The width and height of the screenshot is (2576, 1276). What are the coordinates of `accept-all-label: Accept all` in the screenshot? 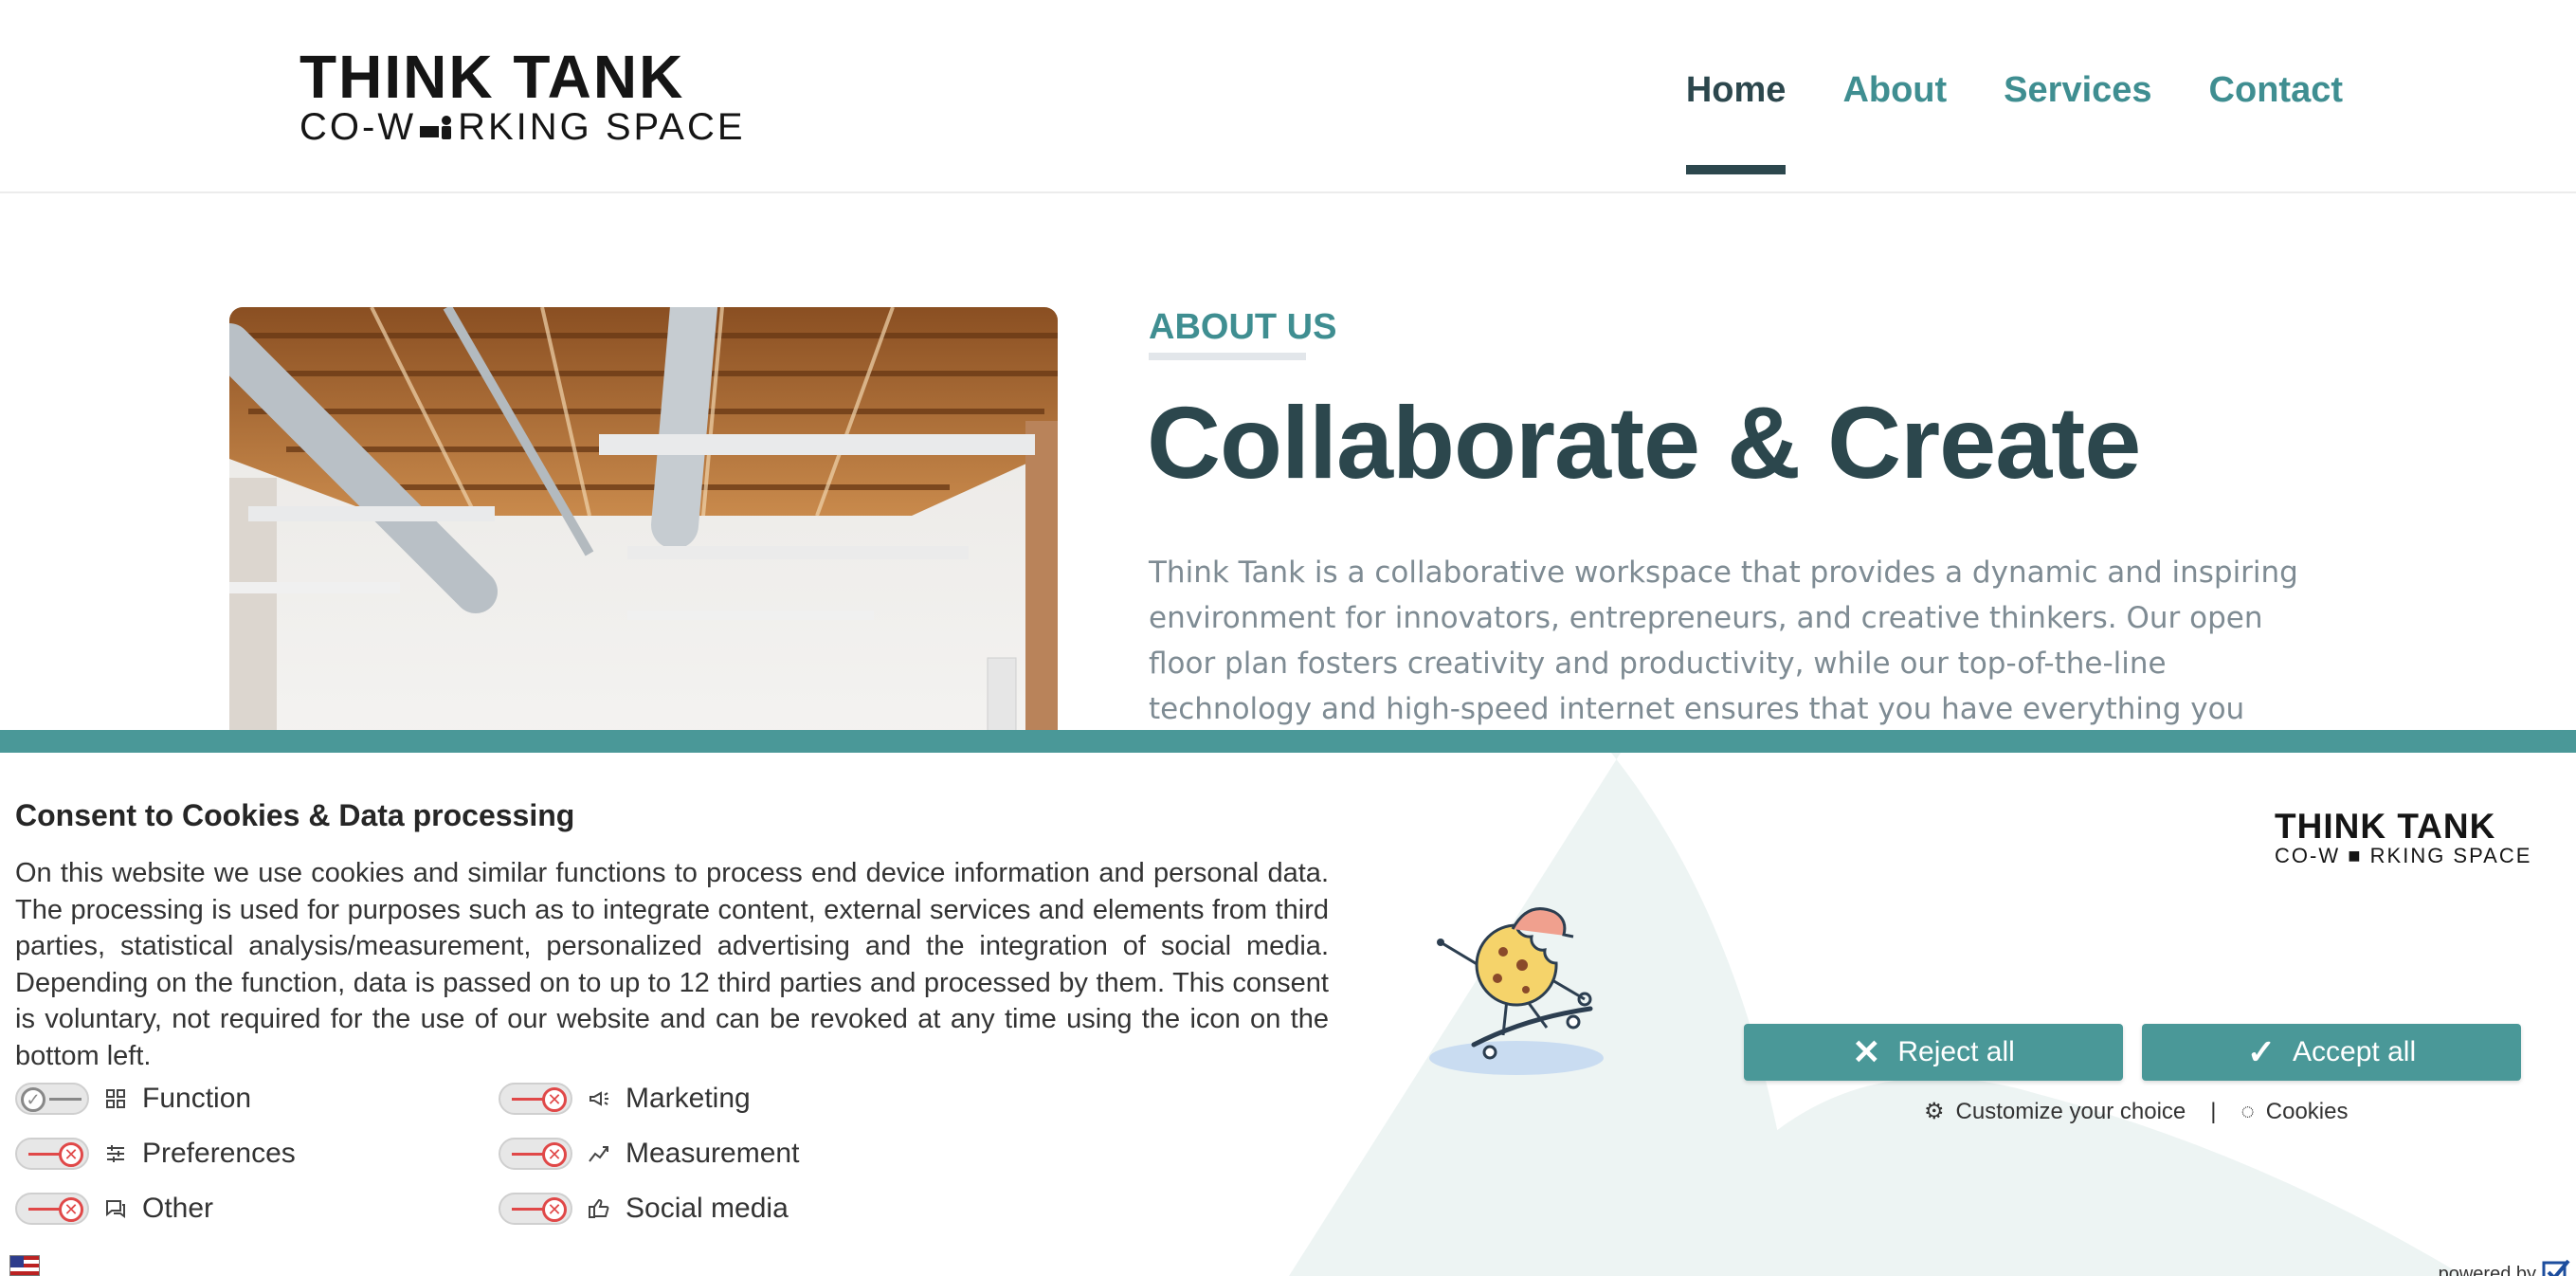 It's located at (2355, 1051).